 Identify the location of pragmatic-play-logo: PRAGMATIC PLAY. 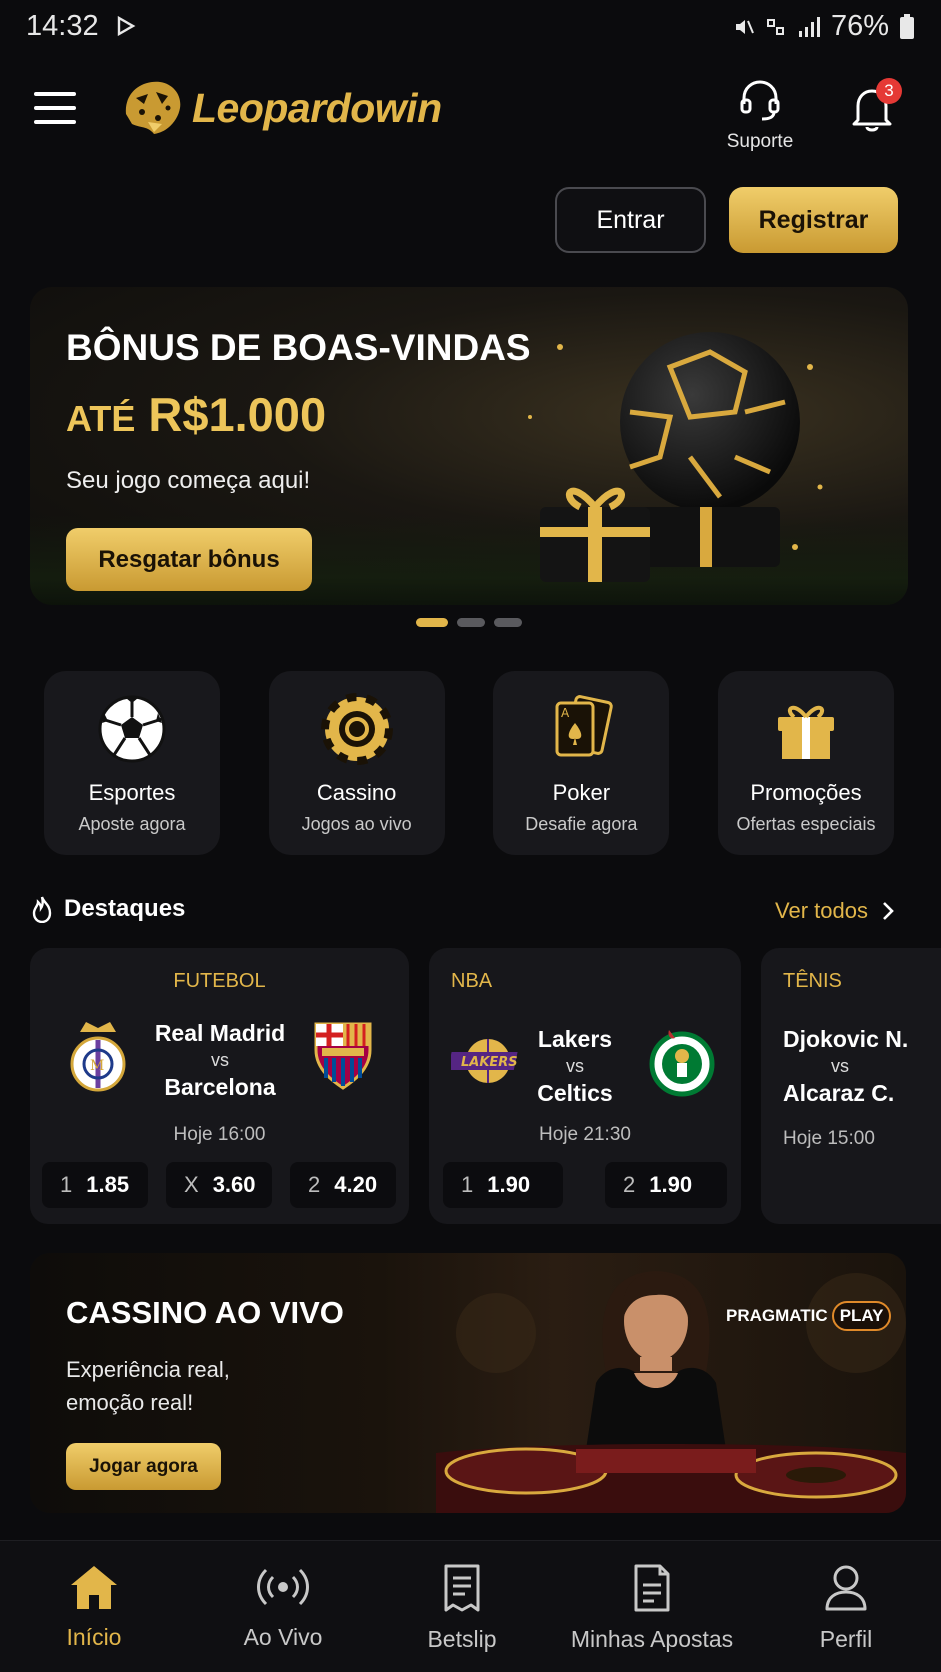
(809, 1316).